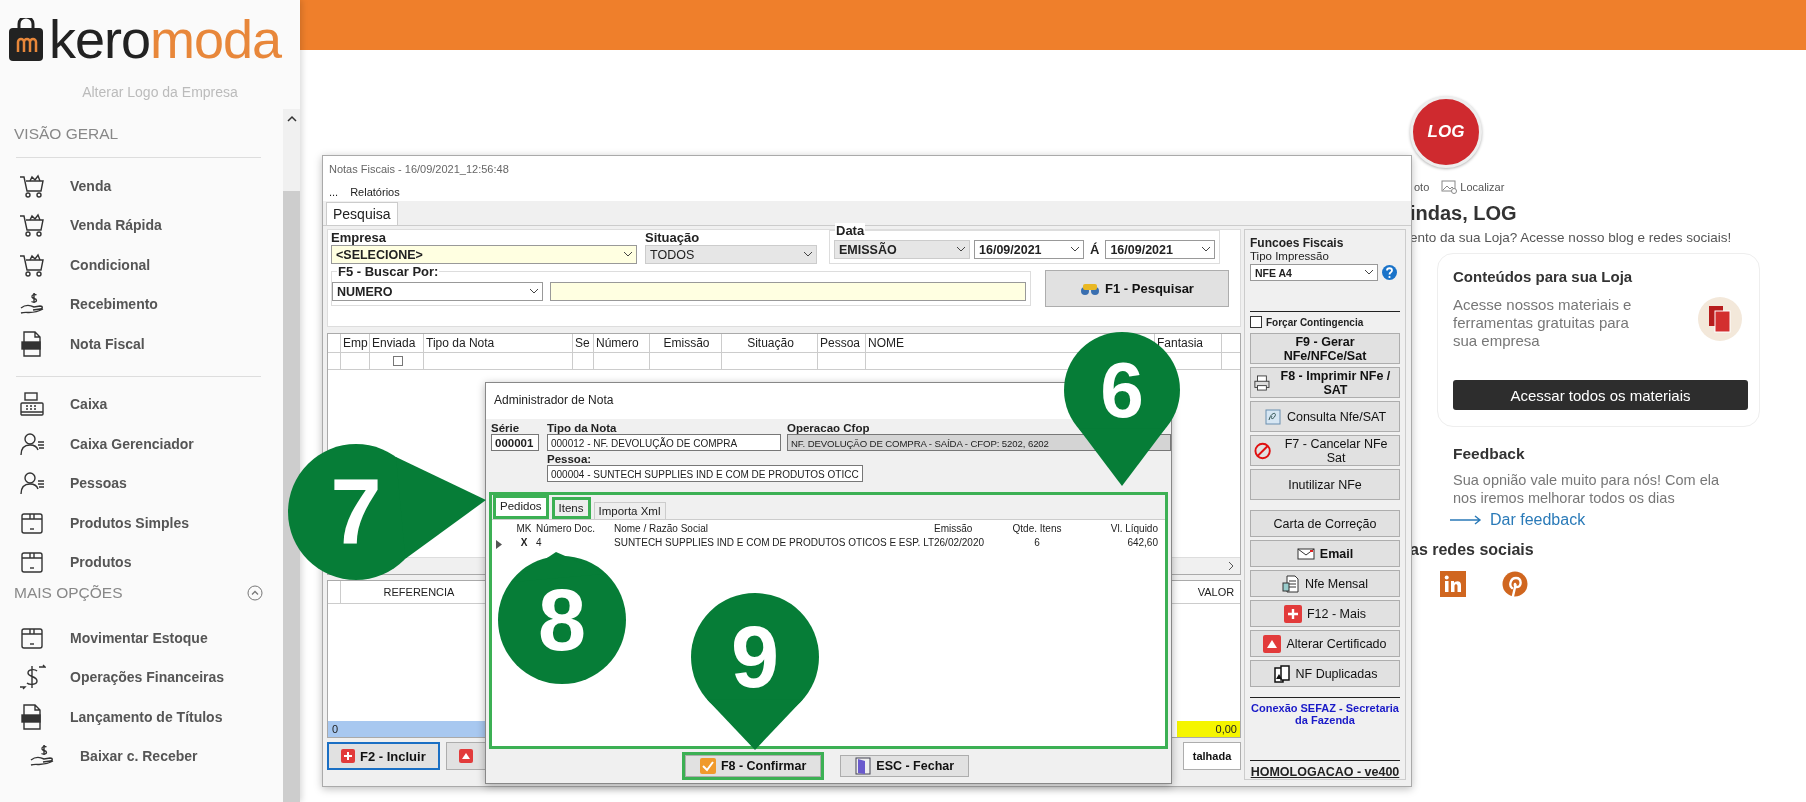  What do you see at coordinates (617, 343) in the screenshot?
I see `column-header: Número` at bounding box center [617, 343].